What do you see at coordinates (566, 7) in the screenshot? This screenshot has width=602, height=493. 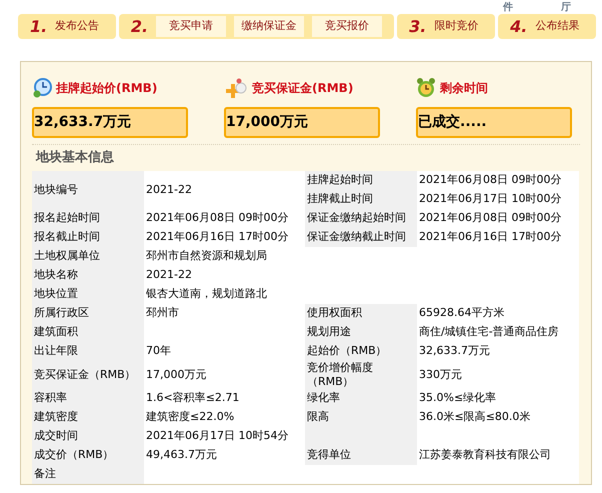 I see `heading-fragment: 厅` at bounding box center [566, 7].